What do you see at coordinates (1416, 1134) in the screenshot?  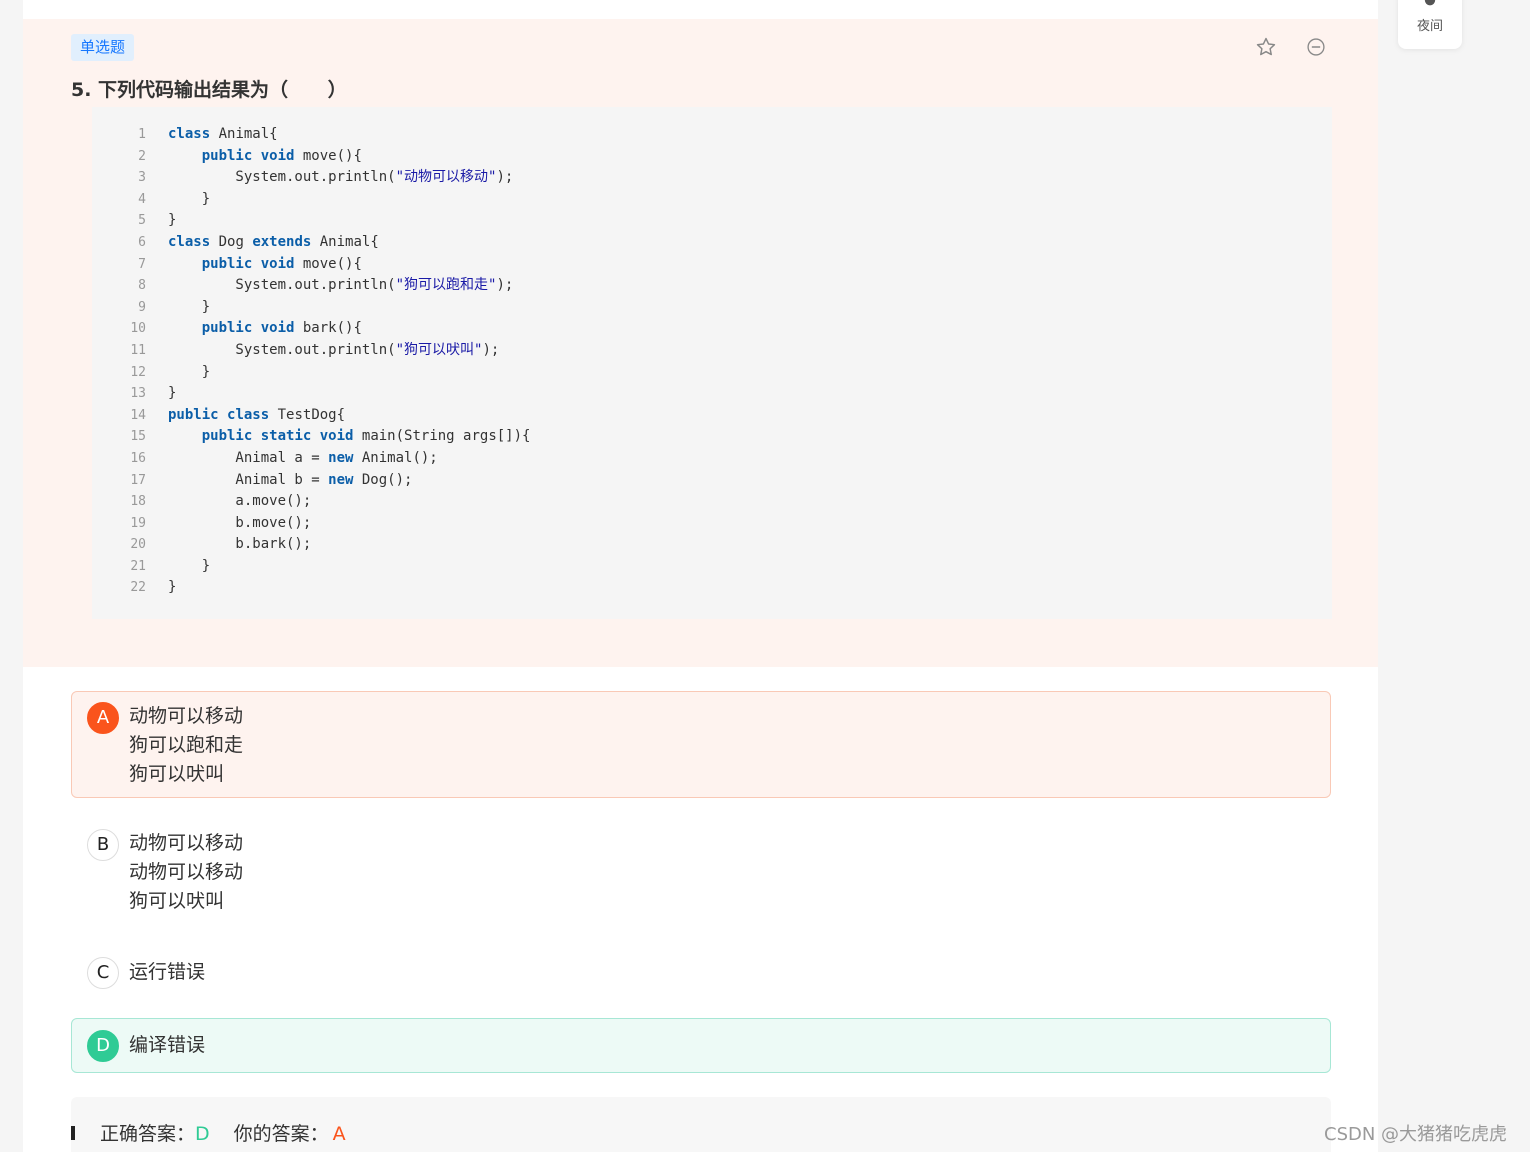 I see `watermark: CSDN @大猪猪吃虎虎` at bounding box center [1416, 1134].